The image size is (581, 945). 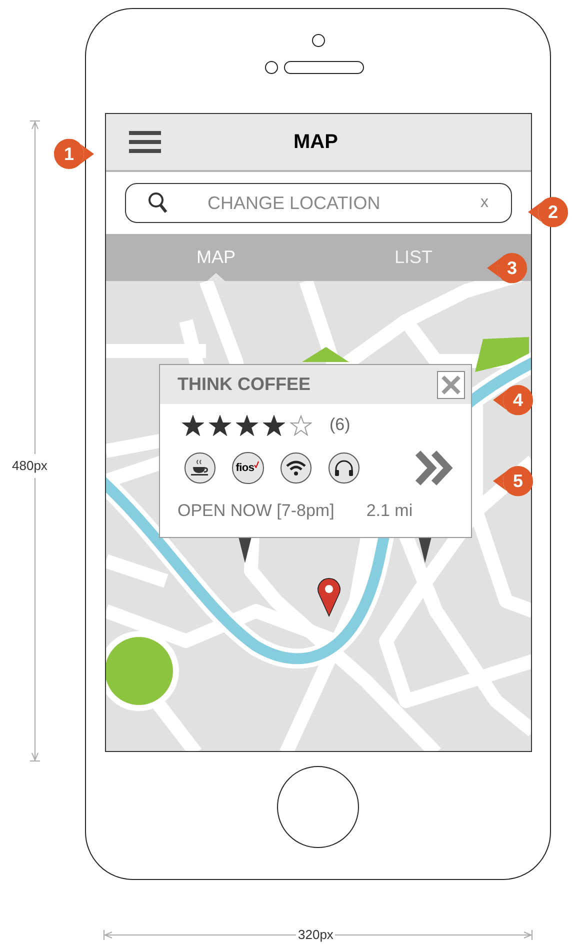 I want to click on close-icon, so click(x=450, y=384).